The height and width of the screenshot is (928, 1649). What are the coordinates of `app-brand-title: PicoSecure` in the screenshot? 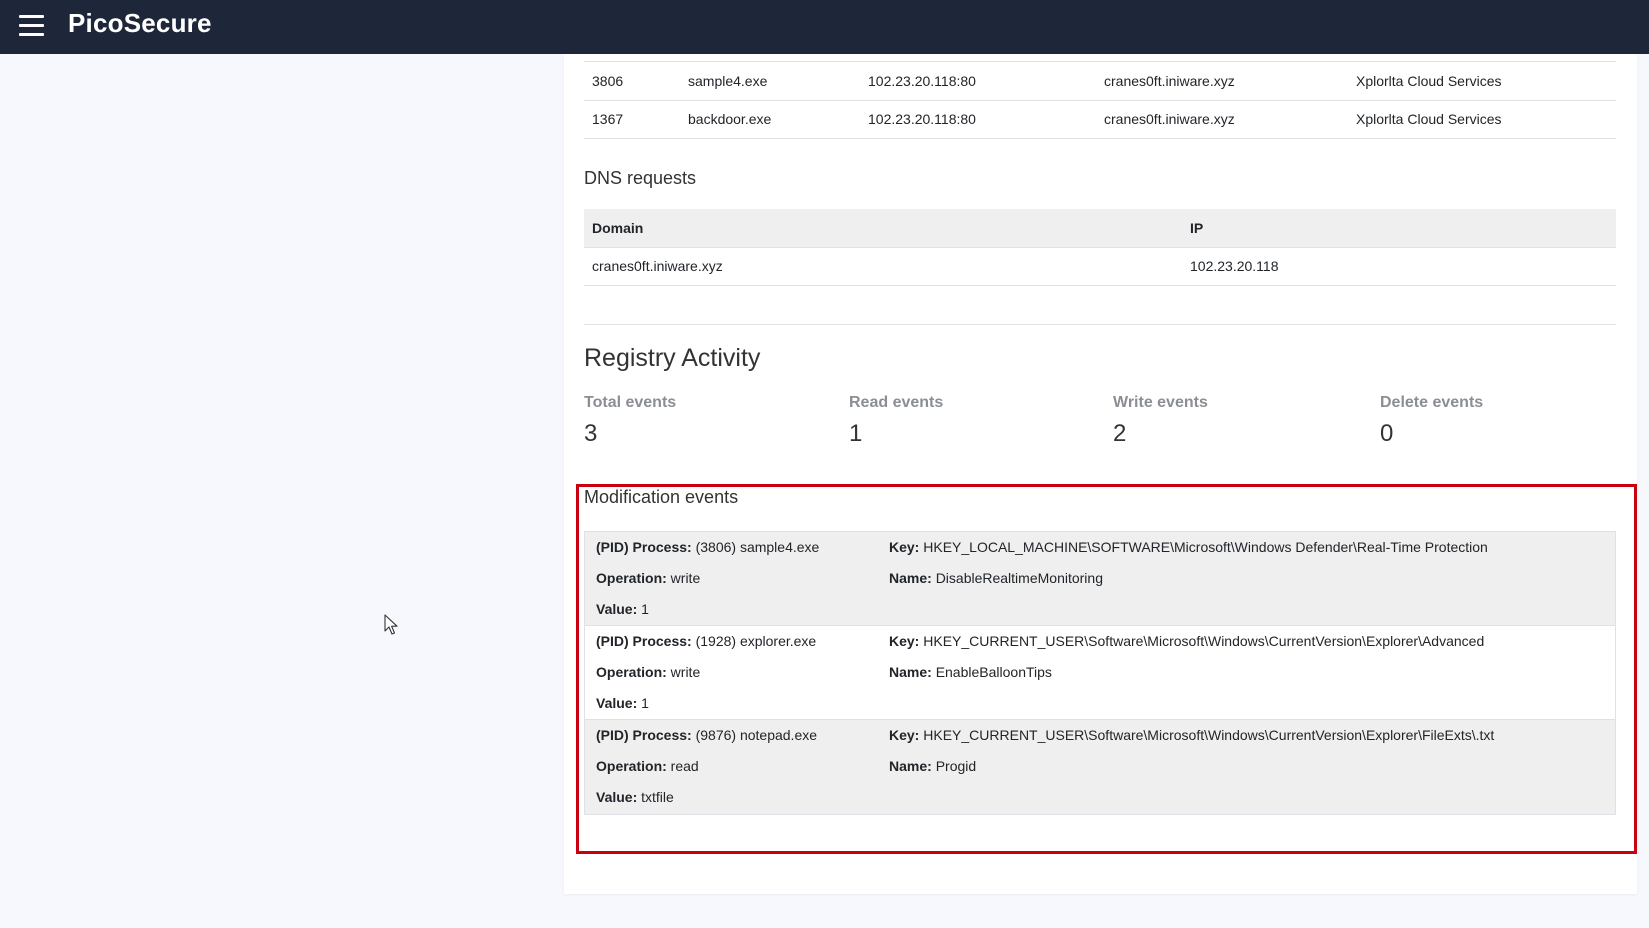 It's located at (140, 23).